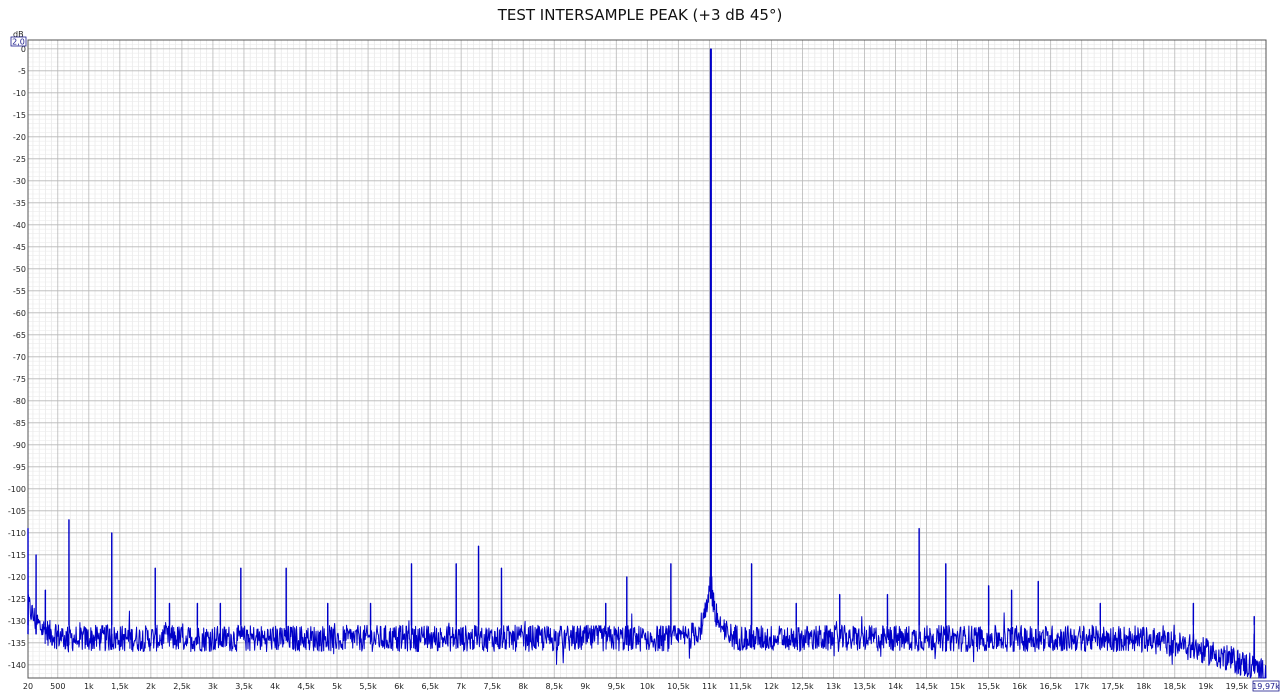 Image resolution: width=1280 pixels, height=694 pixels. Describe the element at coordinates (28, 686) in the screenshot. I see `x-tick-label: 20` at that location.